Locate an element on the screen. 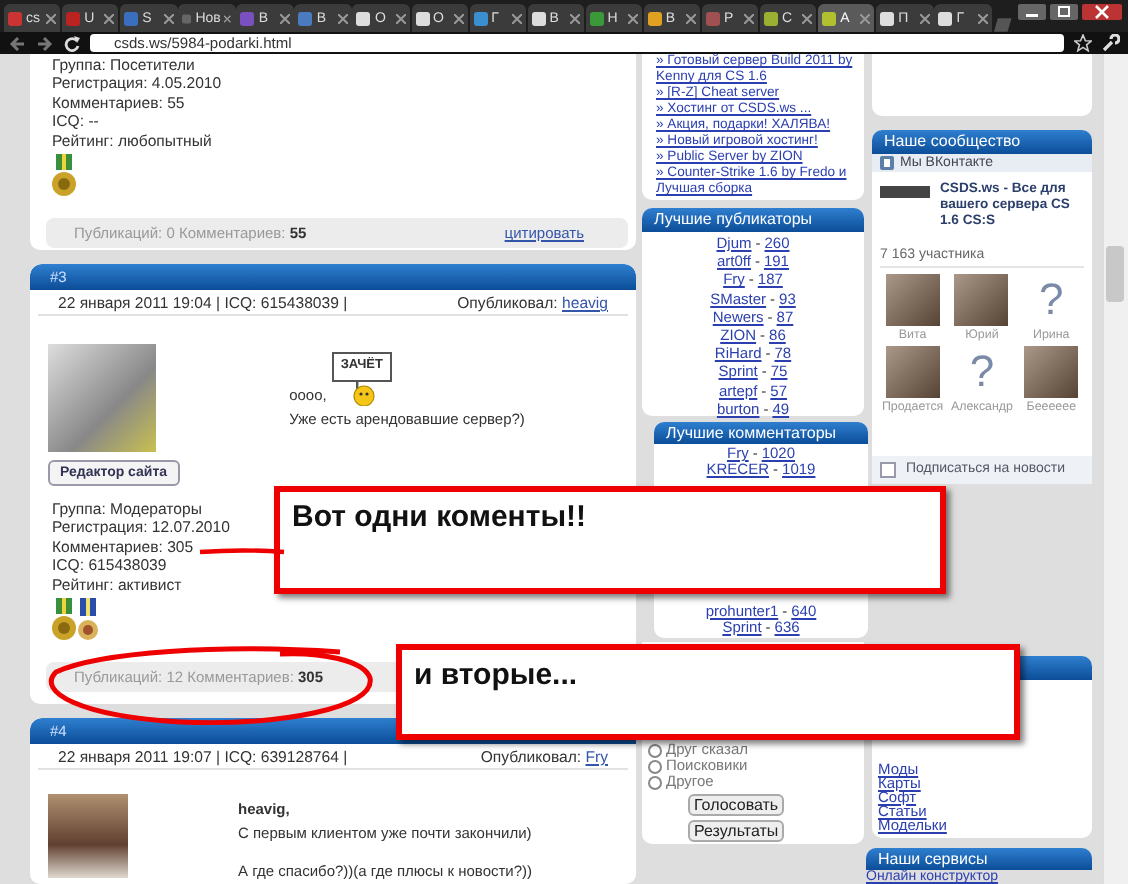 The width and height of the screenshot is (1128, 884). panel-header: Наше сообщество is located at coordinates (982, 141).